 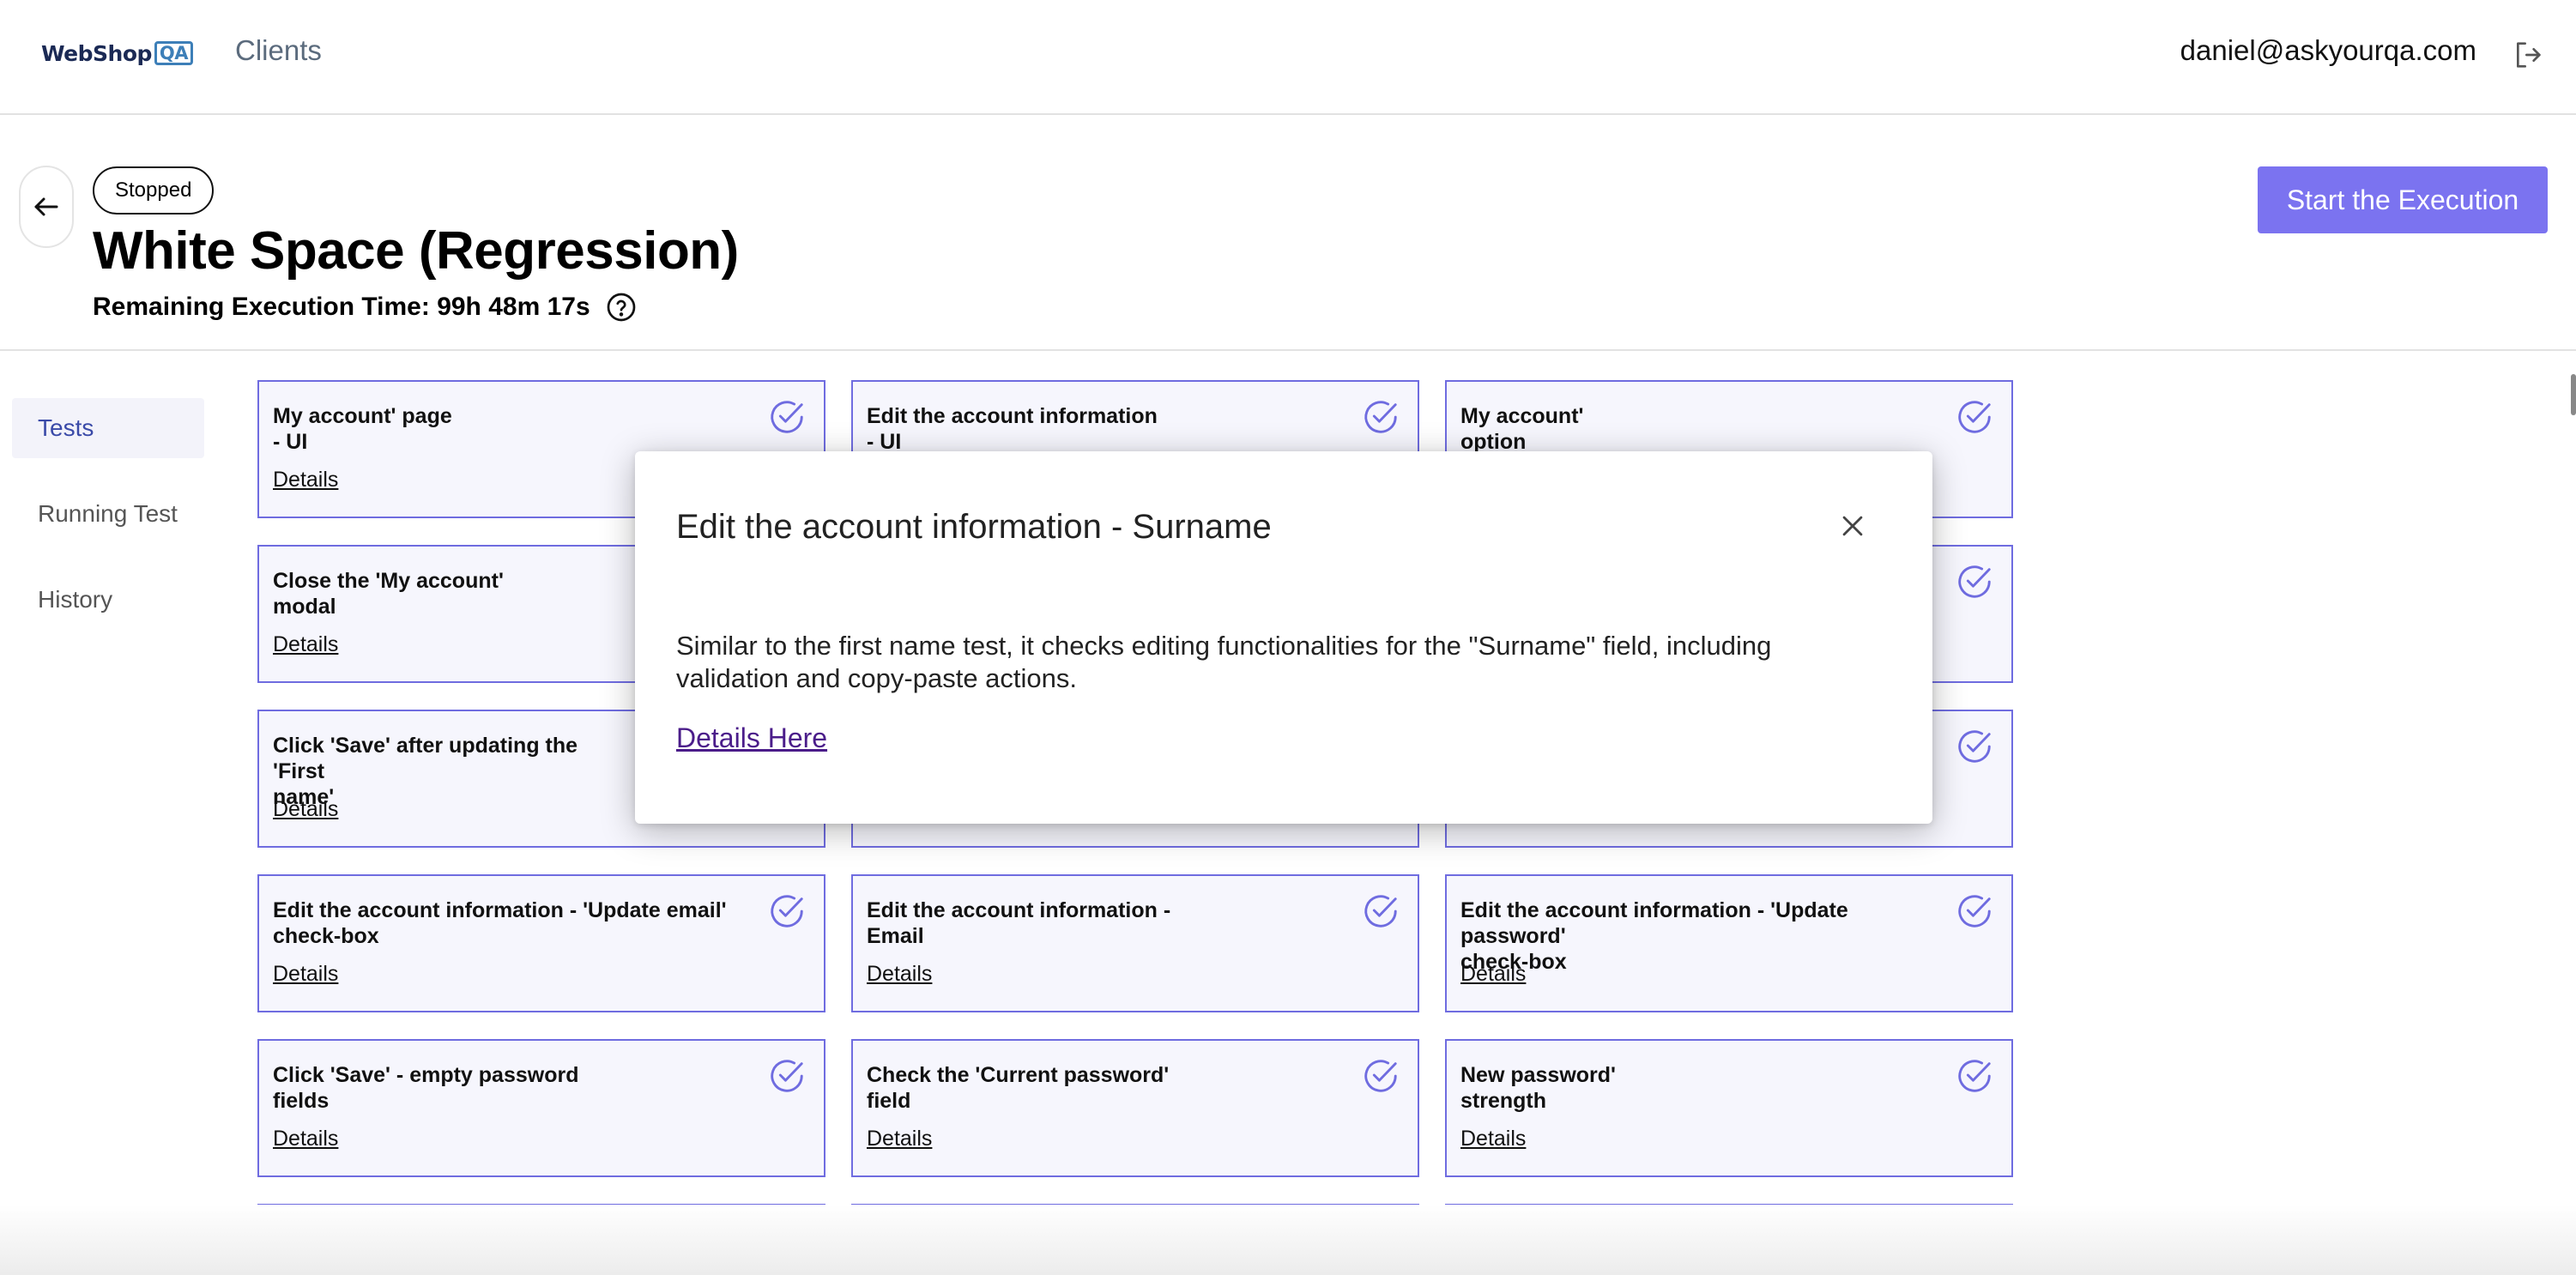 I want to click on test-card: New password' strength Details, so click(x=1729, y=1108).